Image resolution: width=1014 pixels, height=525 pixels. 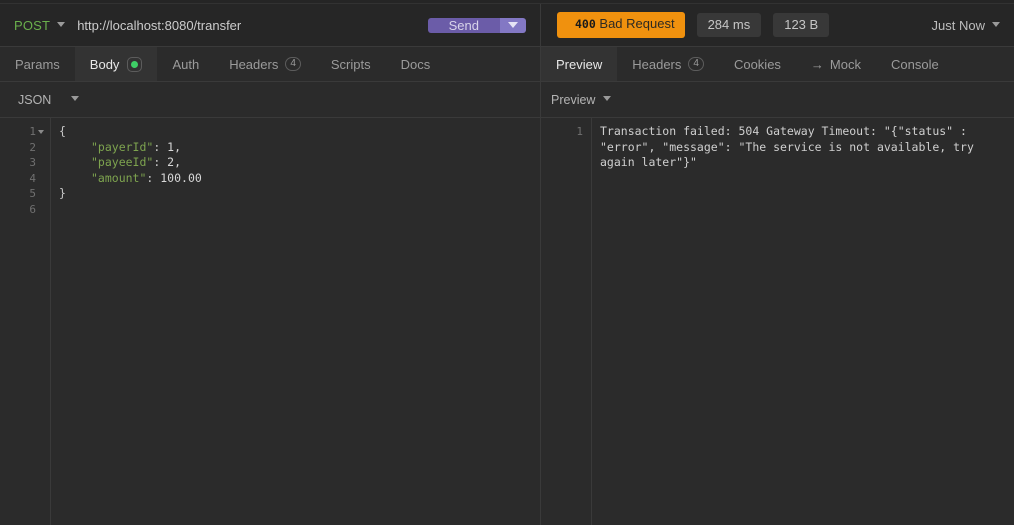 I want to click on code-line: }, so click(x=62, y=193).